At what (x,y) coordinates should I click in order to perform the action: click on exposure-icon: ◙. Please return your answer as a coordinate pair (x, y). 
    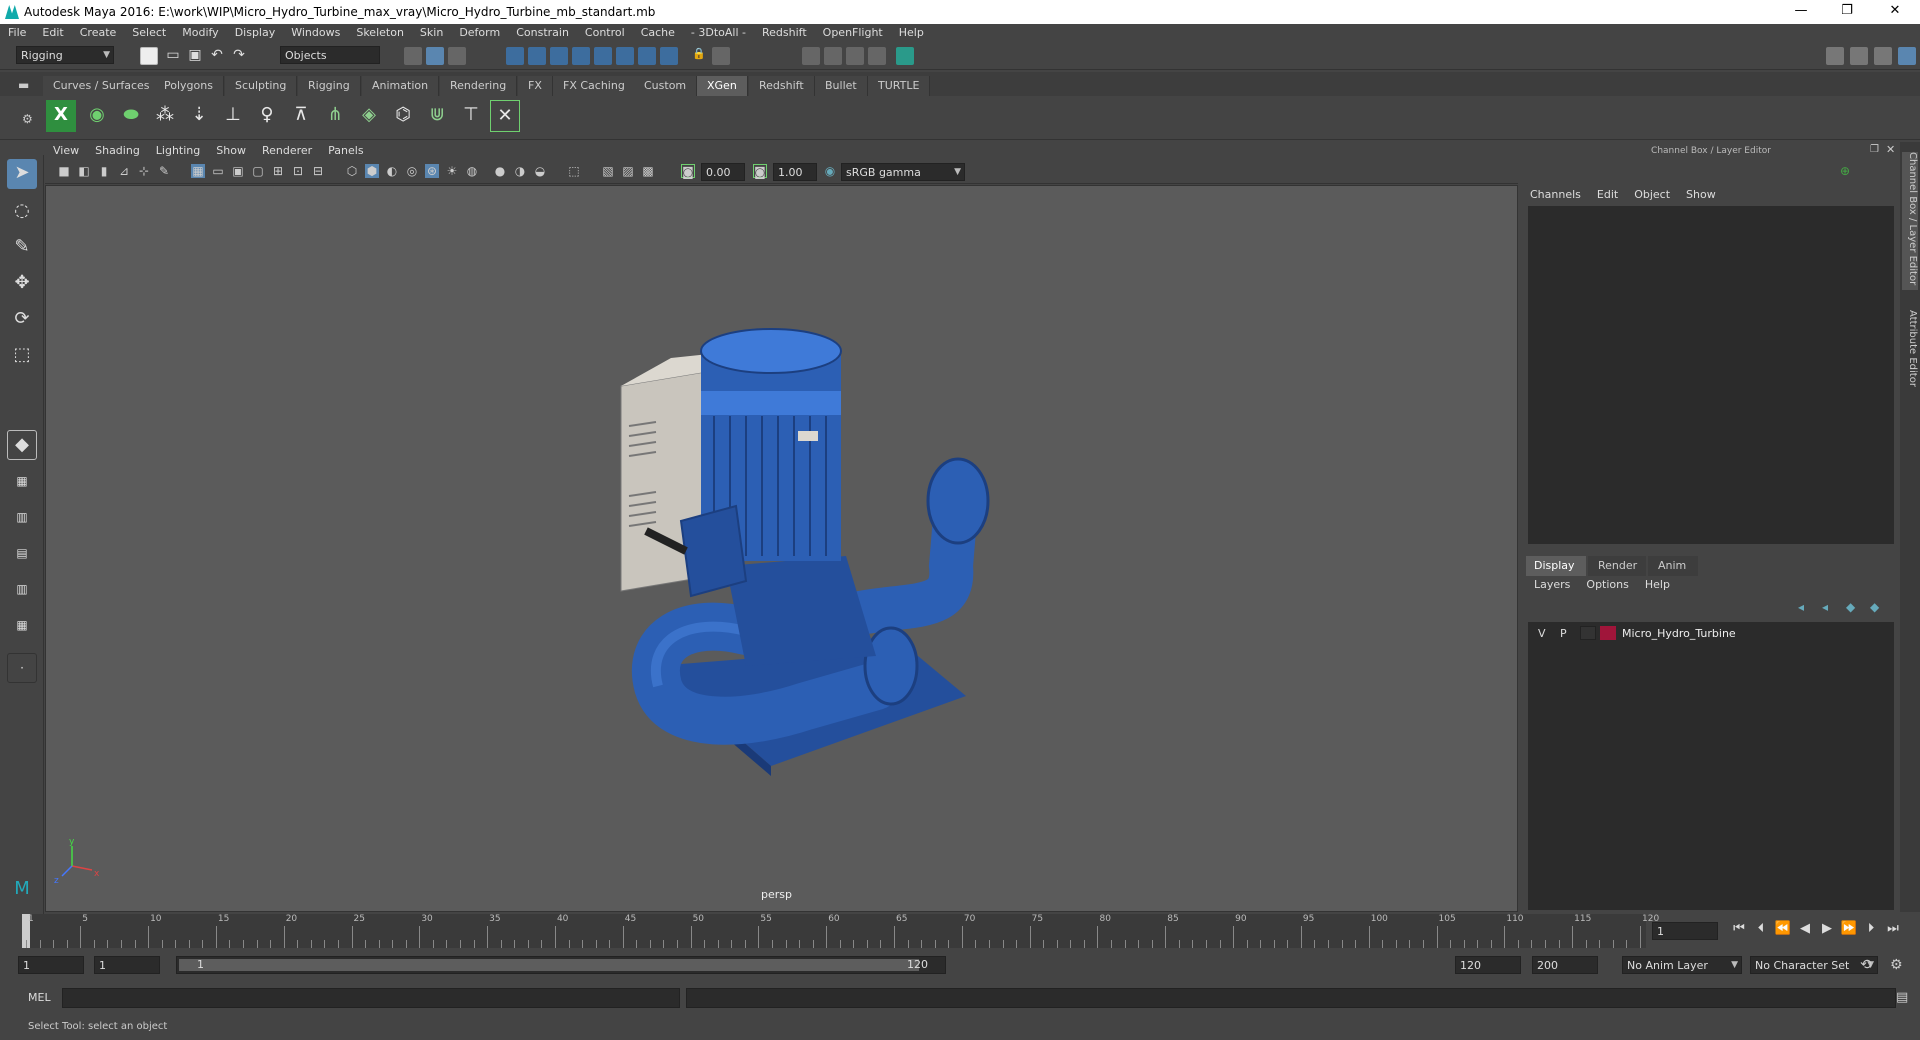
    Looking at the image, I should click on (688, 171).